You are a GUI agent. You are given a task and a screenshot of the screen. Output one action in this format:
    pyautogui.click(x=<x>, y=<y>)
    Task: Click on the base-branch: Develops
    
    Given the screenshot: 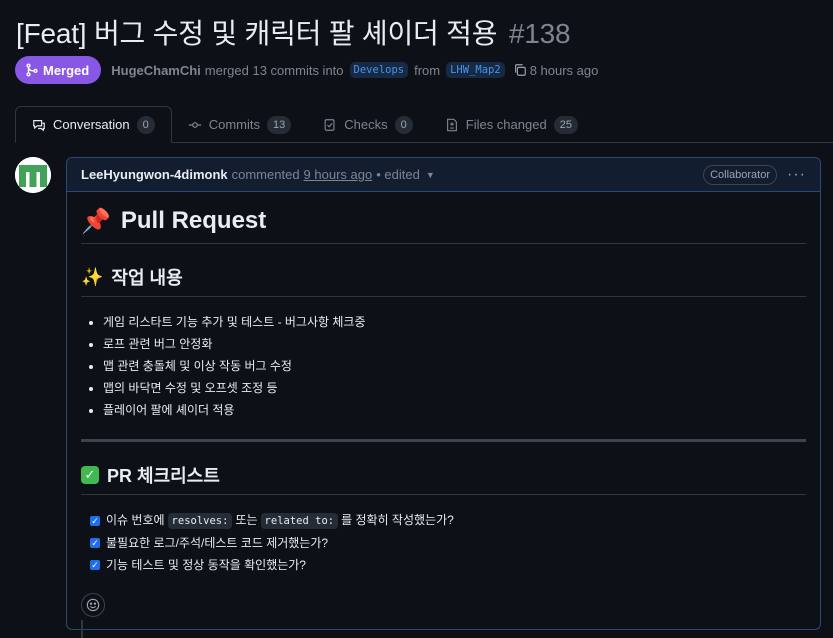 What is the action you would take?
    pyautogui.click(x=379, y=70)
    